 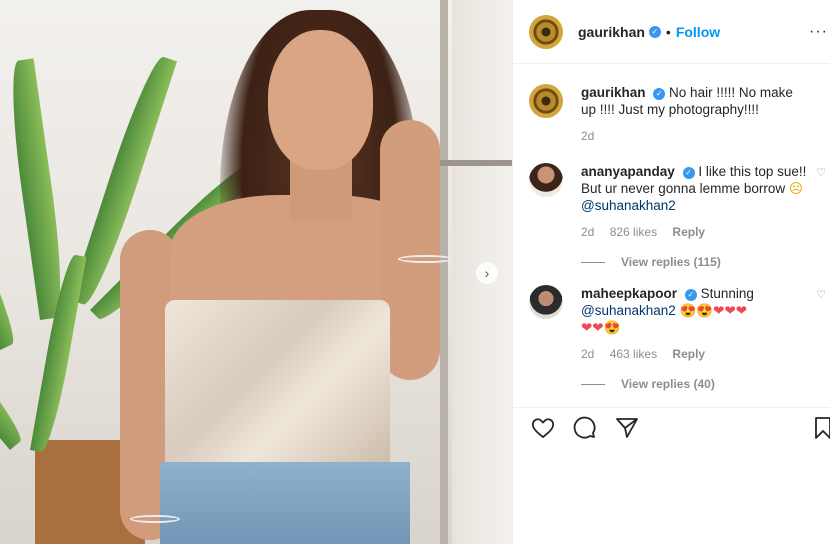 I want to click on heart-icon, so click(x=543, y=428).